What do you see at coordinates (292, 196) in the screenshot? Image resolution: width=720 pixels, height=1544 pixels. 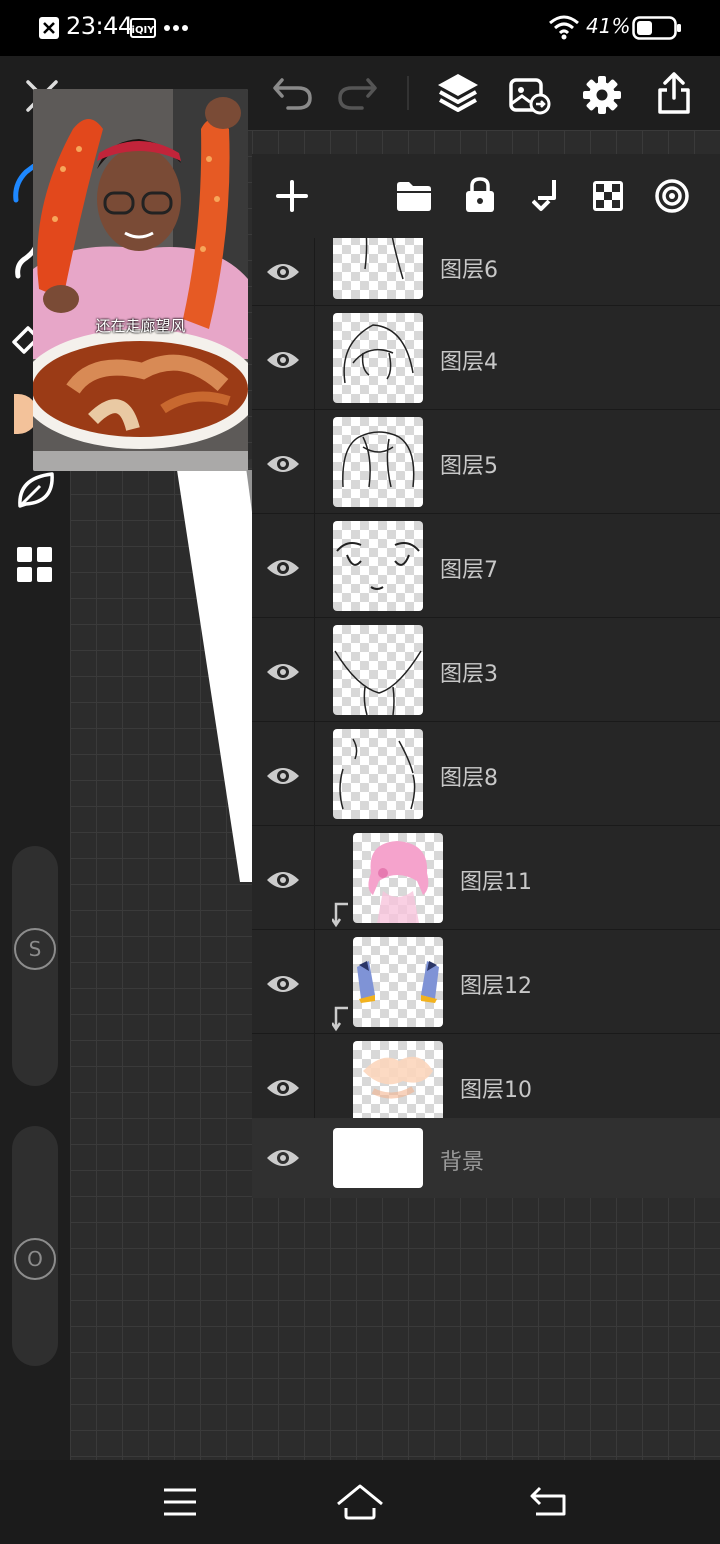 I see `add-layer-icon` at bounding box center [292, 196].